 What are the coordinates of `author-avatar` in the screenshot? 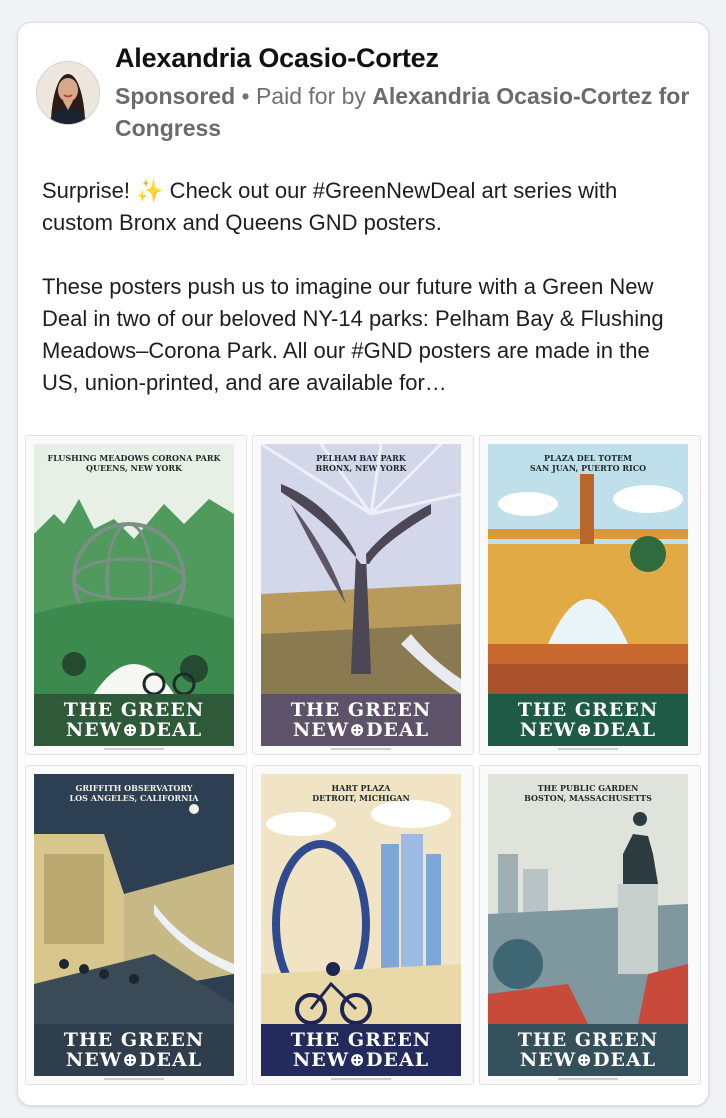 It's located at (68, 93).